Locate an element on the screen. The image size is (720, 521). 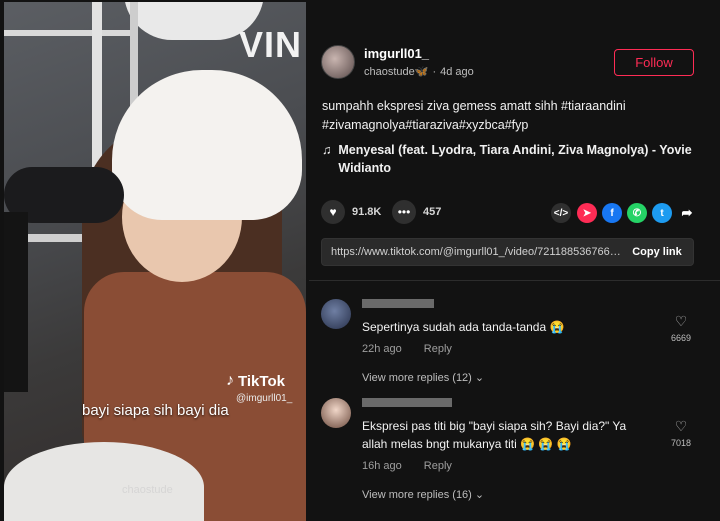
video-ghost-text: chaostude is located at coordinates (147, 490).